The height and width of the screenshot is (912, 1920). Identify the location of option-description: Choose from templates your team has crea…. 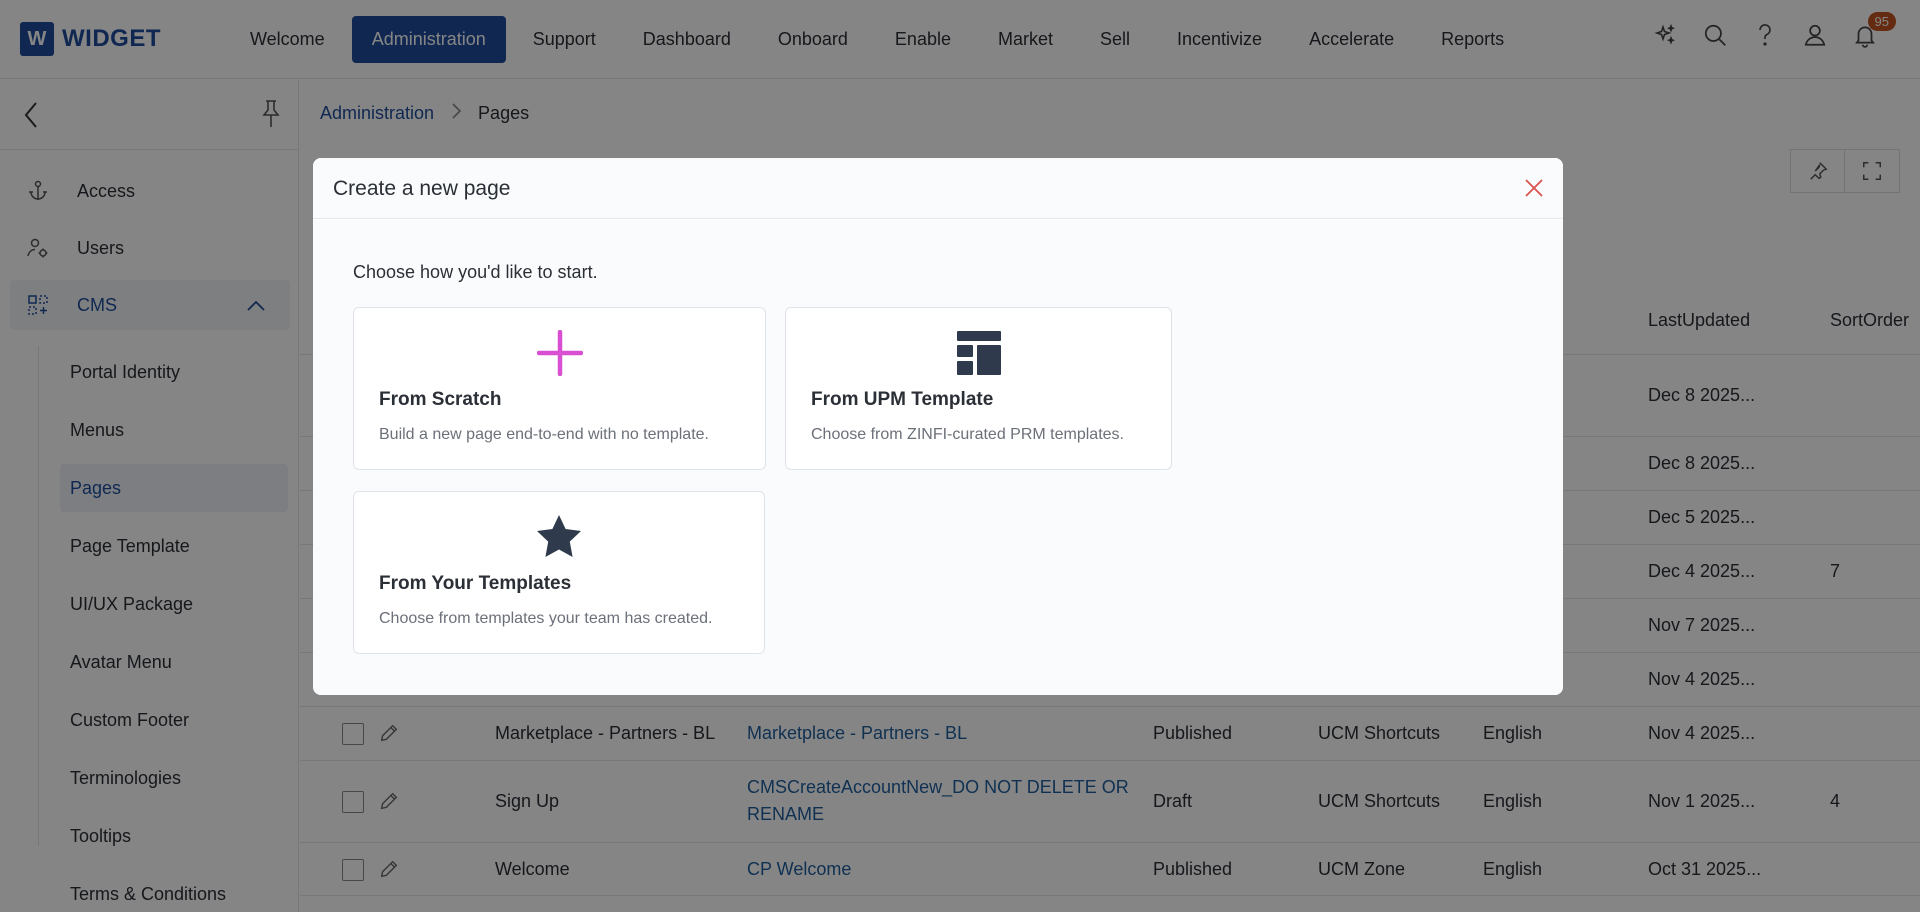
(546, 618).